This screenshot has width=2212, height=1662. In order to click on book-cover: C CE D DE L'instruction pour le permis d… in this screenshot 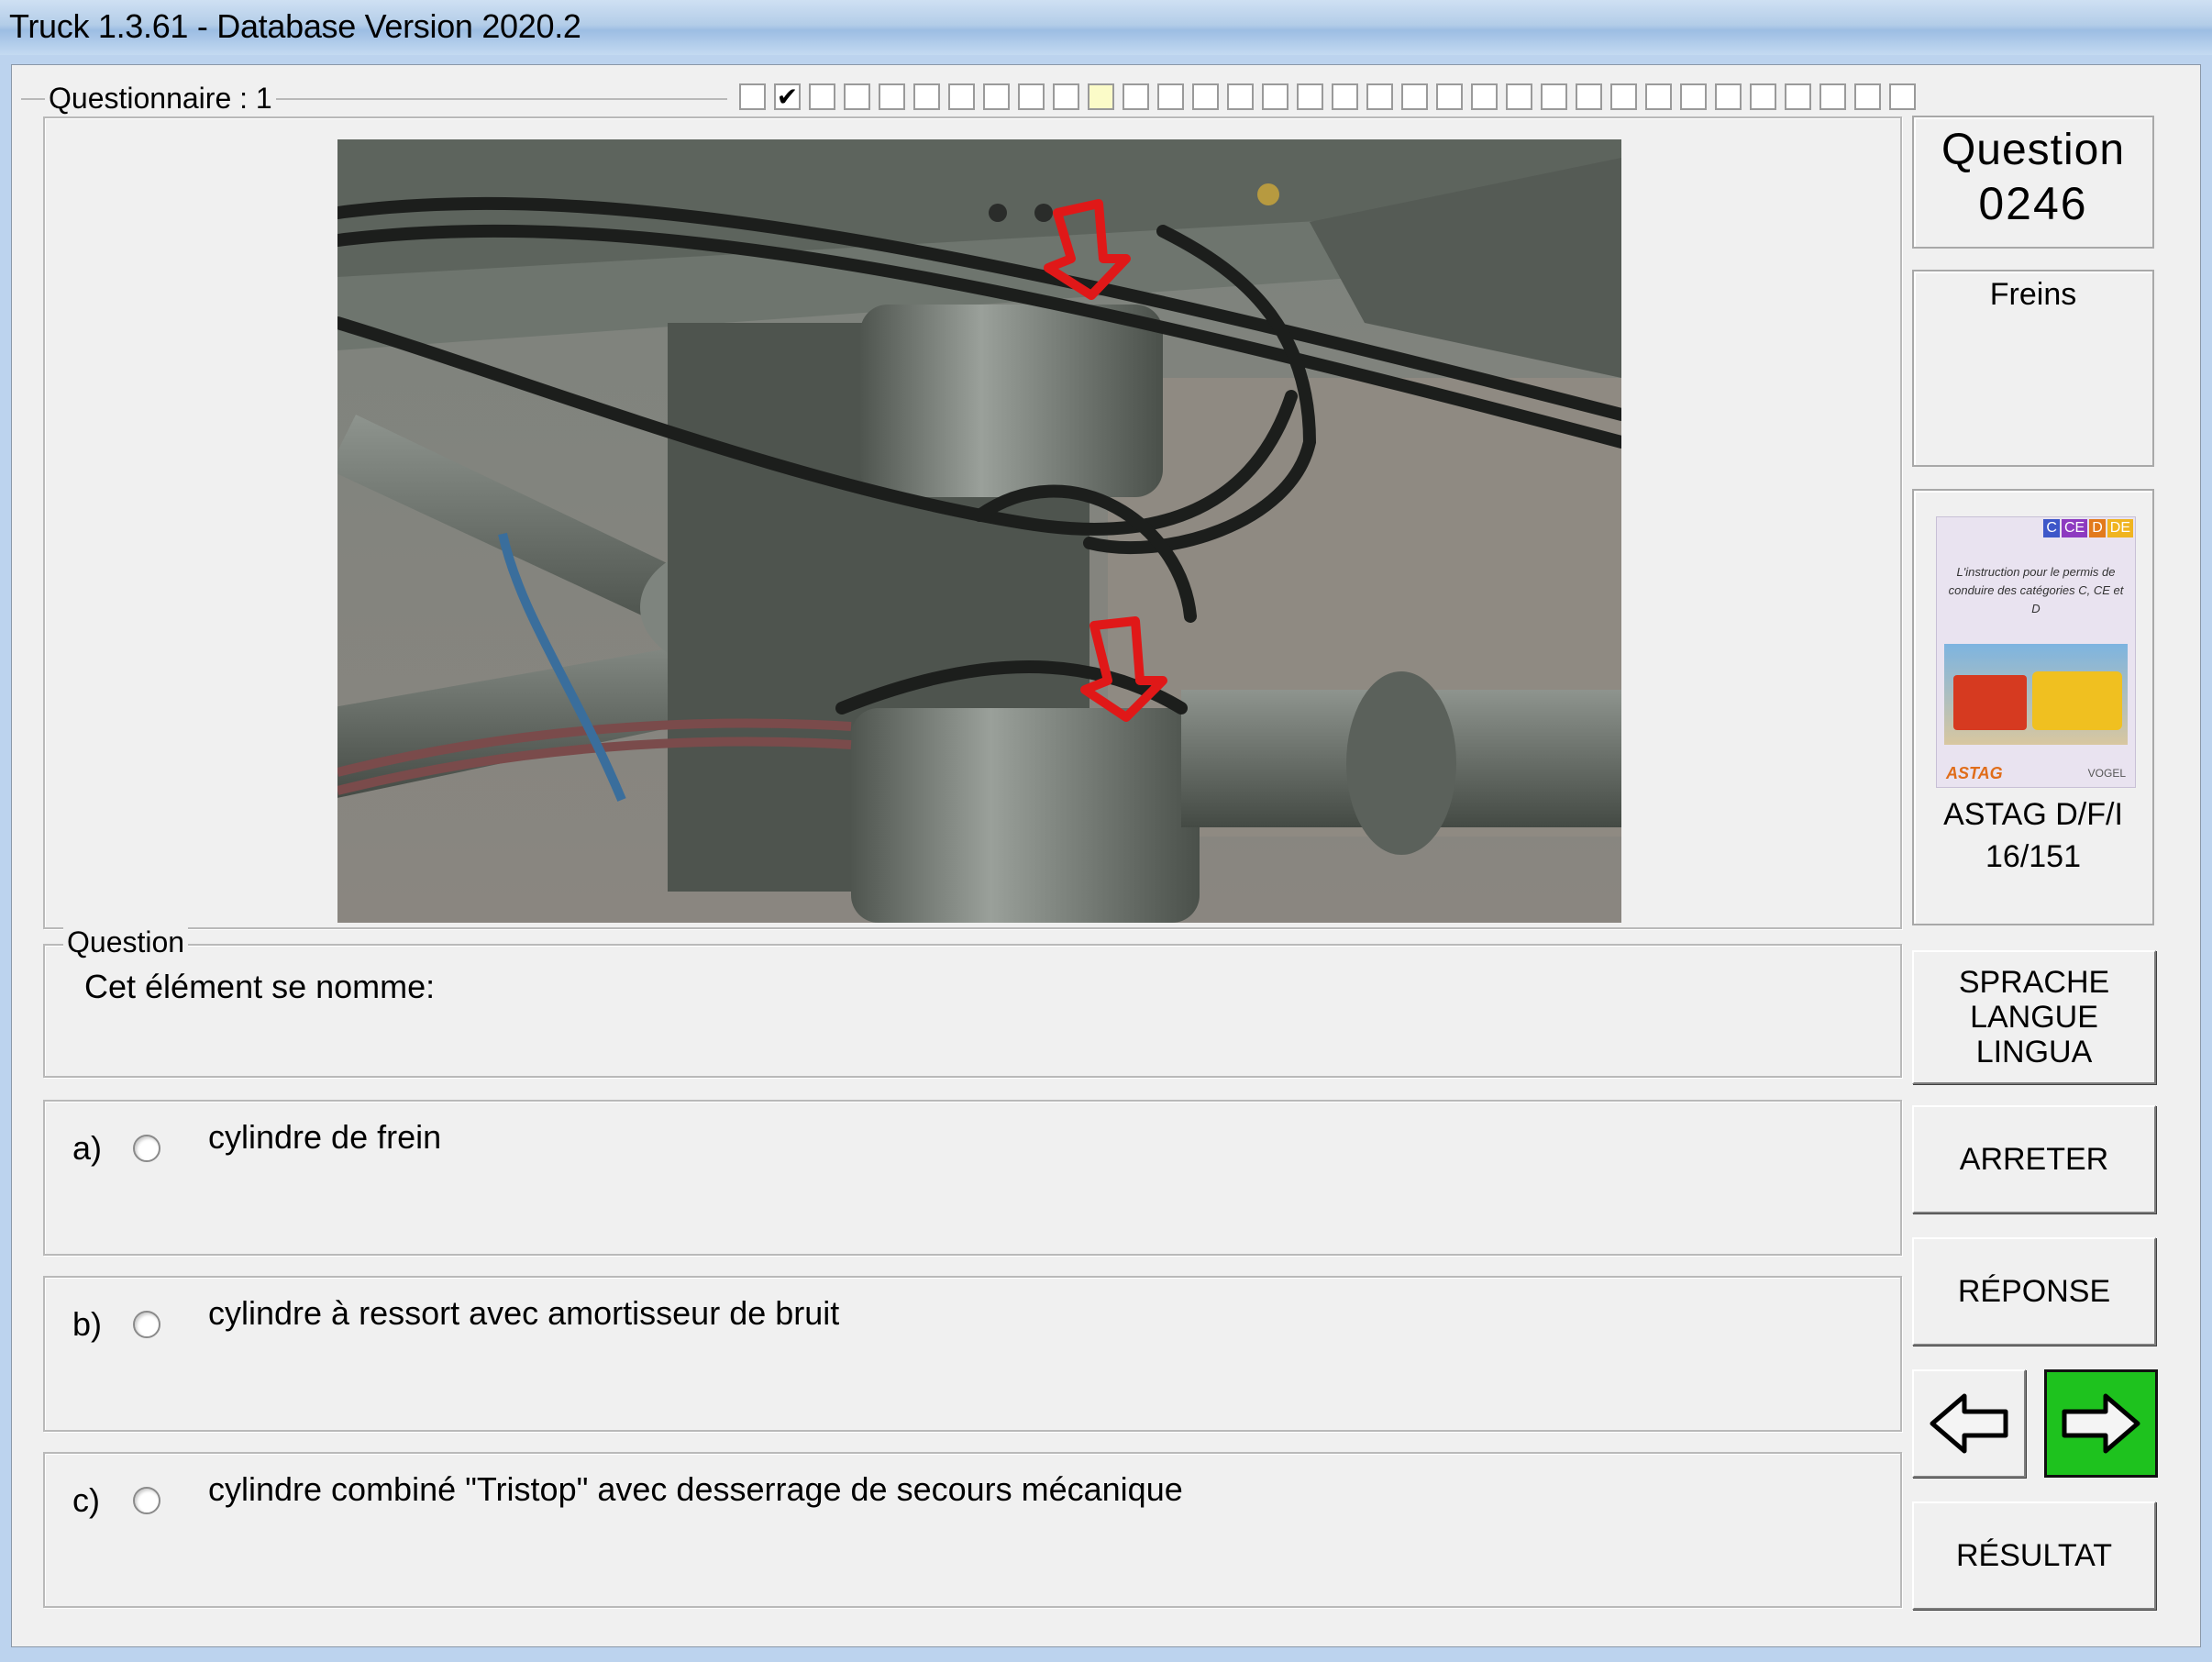, I will do `click(2036, 652)`.